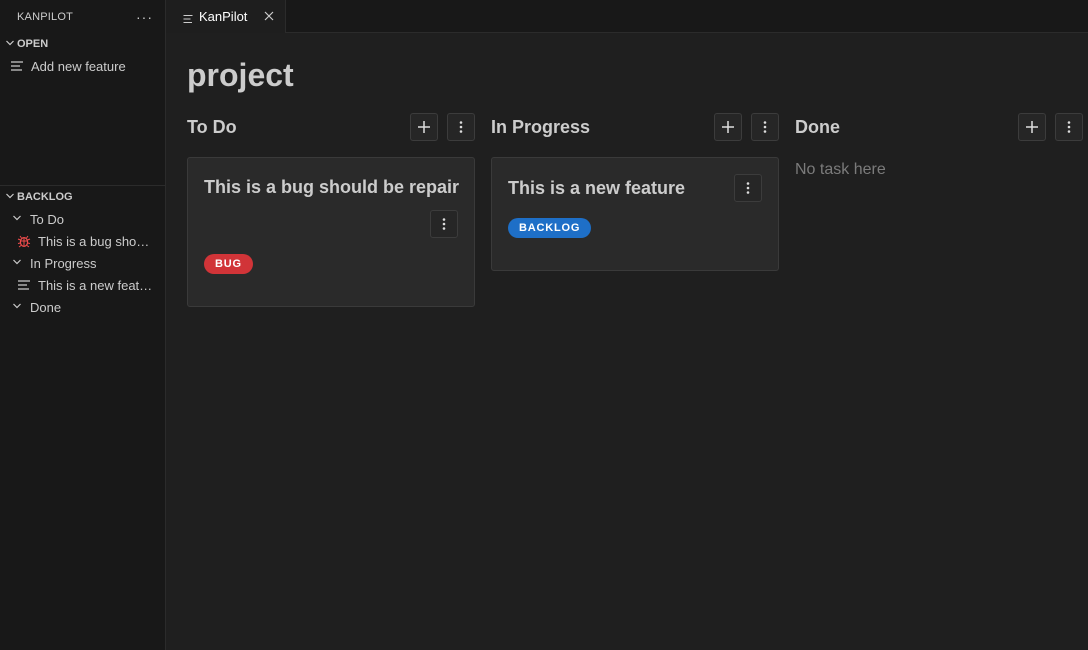 The height and width of the screenshot is (650, 1088). Describe the element at coordinates (24, 241) in the screenshot. I see `bug-icon` at that location.